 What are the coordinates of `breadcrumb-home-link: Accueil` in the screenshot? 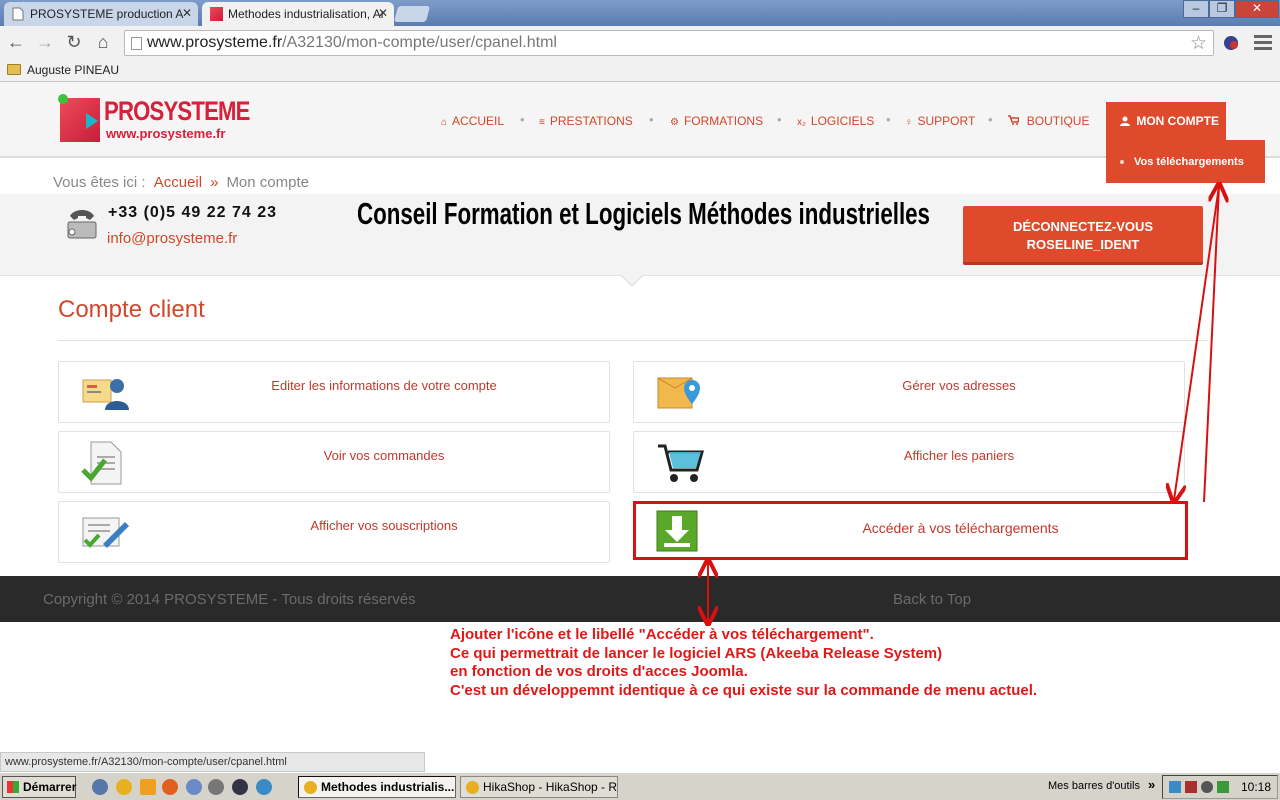 It's located at (178, 182).